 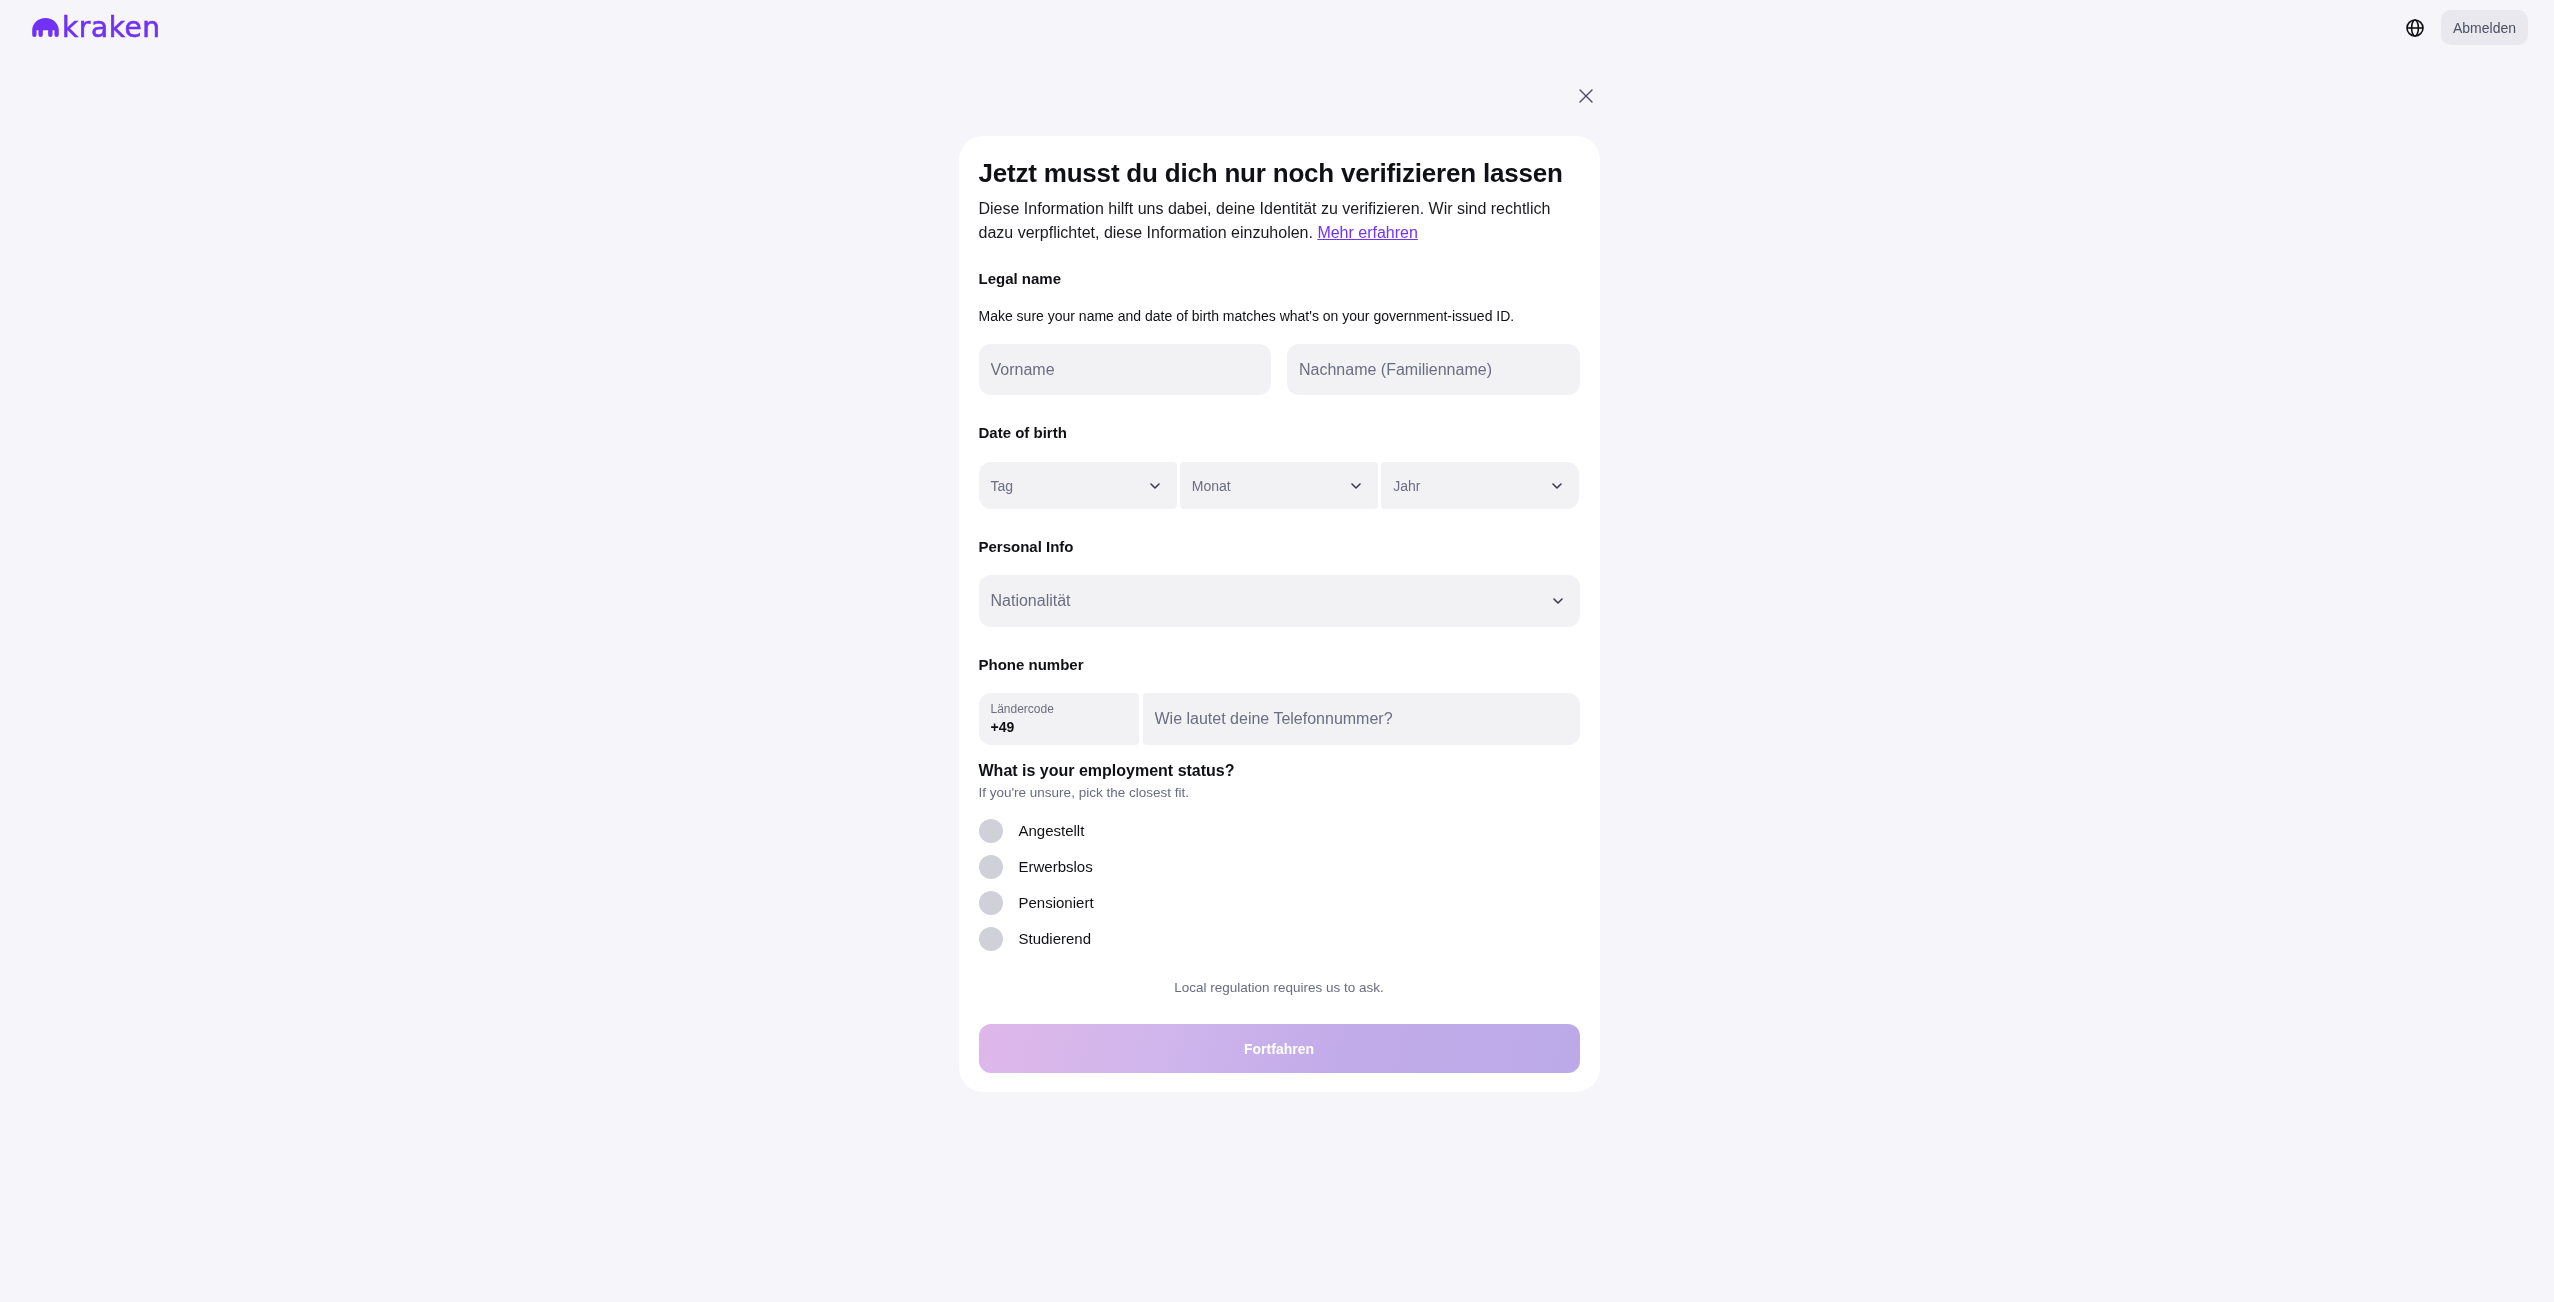 I want to click on section-heading: Date of birth, so click(x=1022, y=433).